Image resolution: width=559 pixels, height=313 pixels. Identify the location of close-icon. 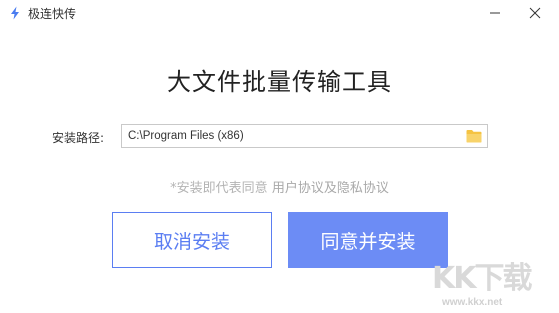
(535, 13).